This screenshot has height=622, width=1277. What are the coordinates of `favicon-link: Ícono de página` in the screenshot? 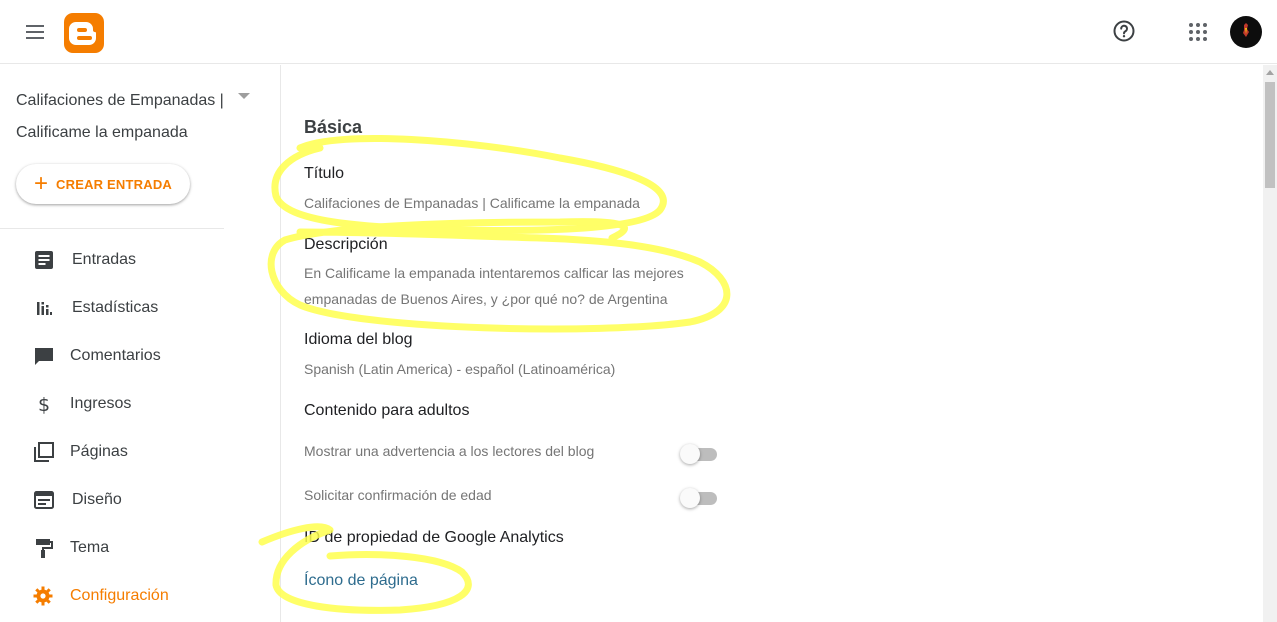 It's located at (361, 581).